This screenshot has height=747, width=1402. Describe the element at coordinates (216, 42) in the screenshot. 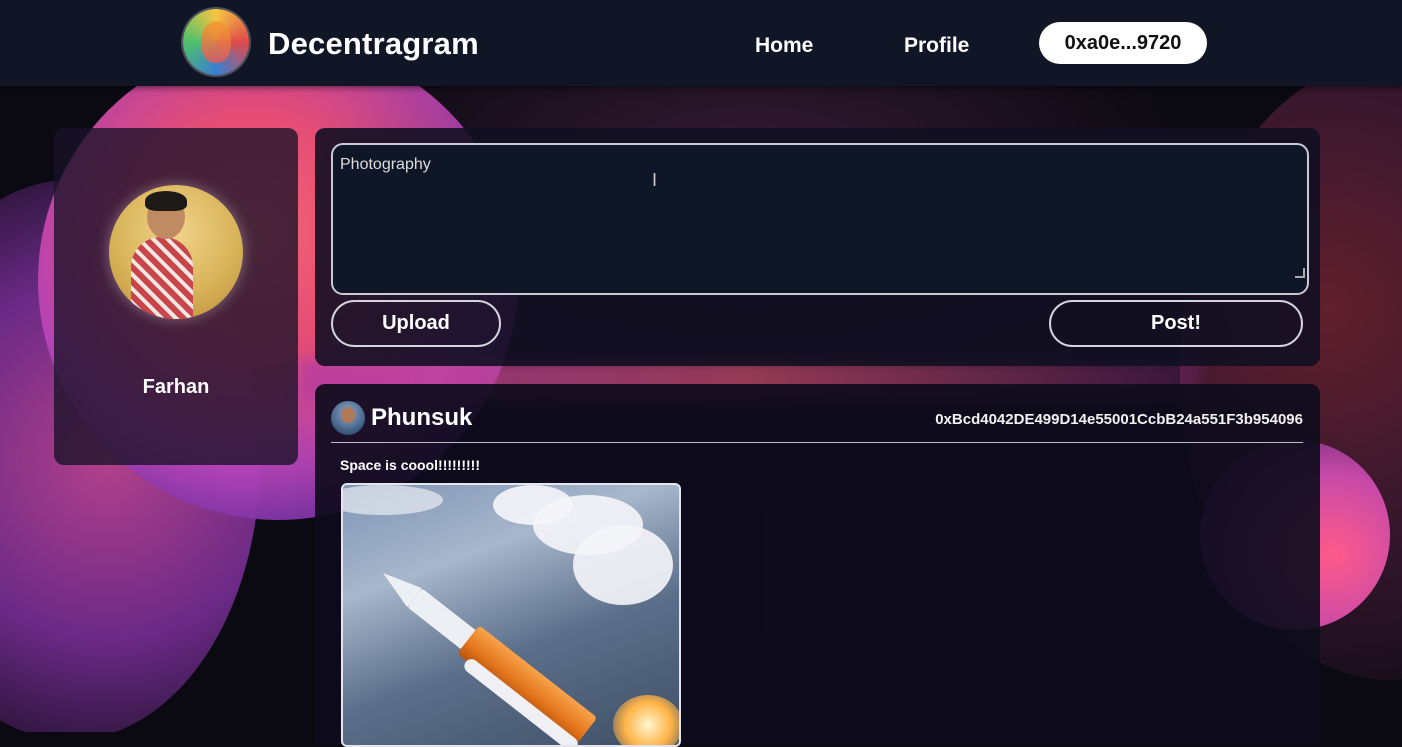

I see `brain-logo-icon` at that location.